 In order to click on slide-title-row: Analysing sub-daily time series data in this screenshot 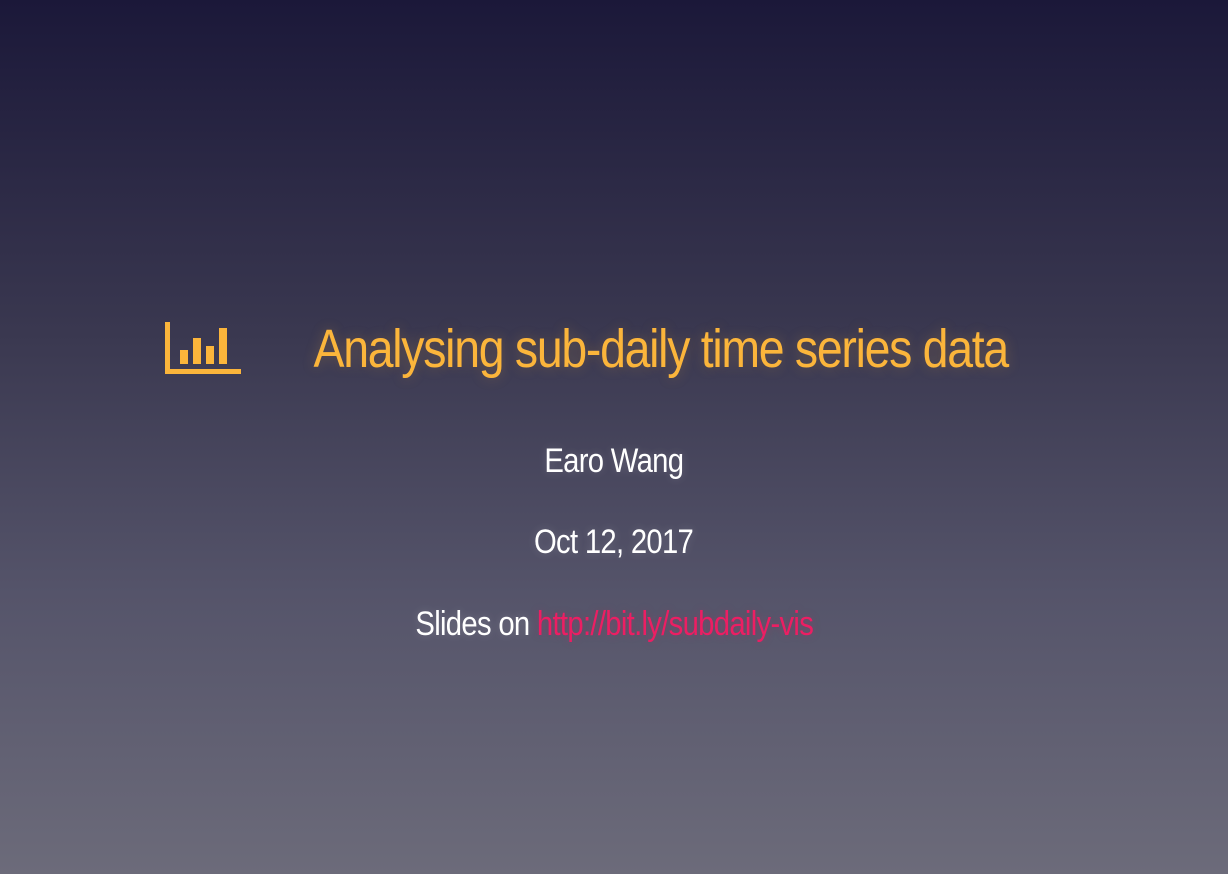, I will do `click(614, 349)`.